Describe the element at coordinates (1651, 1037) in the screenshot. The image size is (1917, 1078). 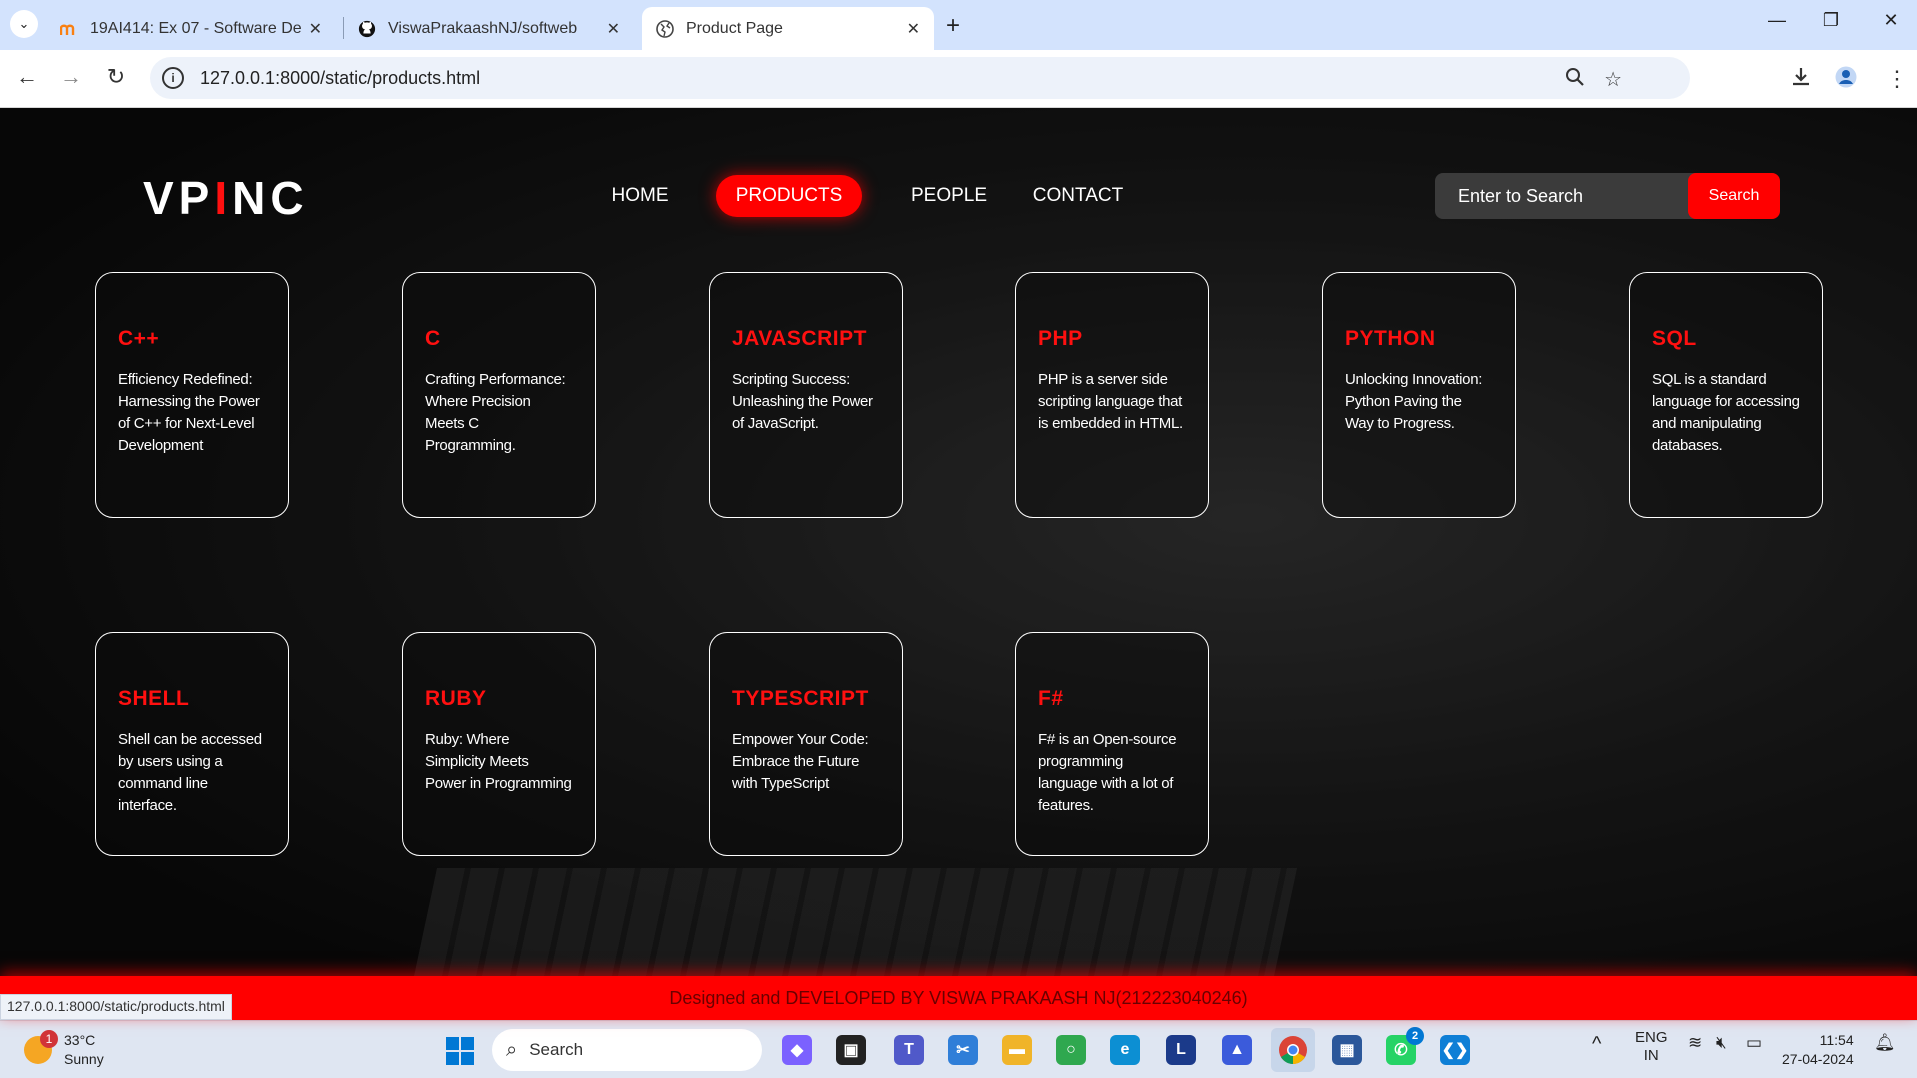
I see `language-code: ENG` at that location.